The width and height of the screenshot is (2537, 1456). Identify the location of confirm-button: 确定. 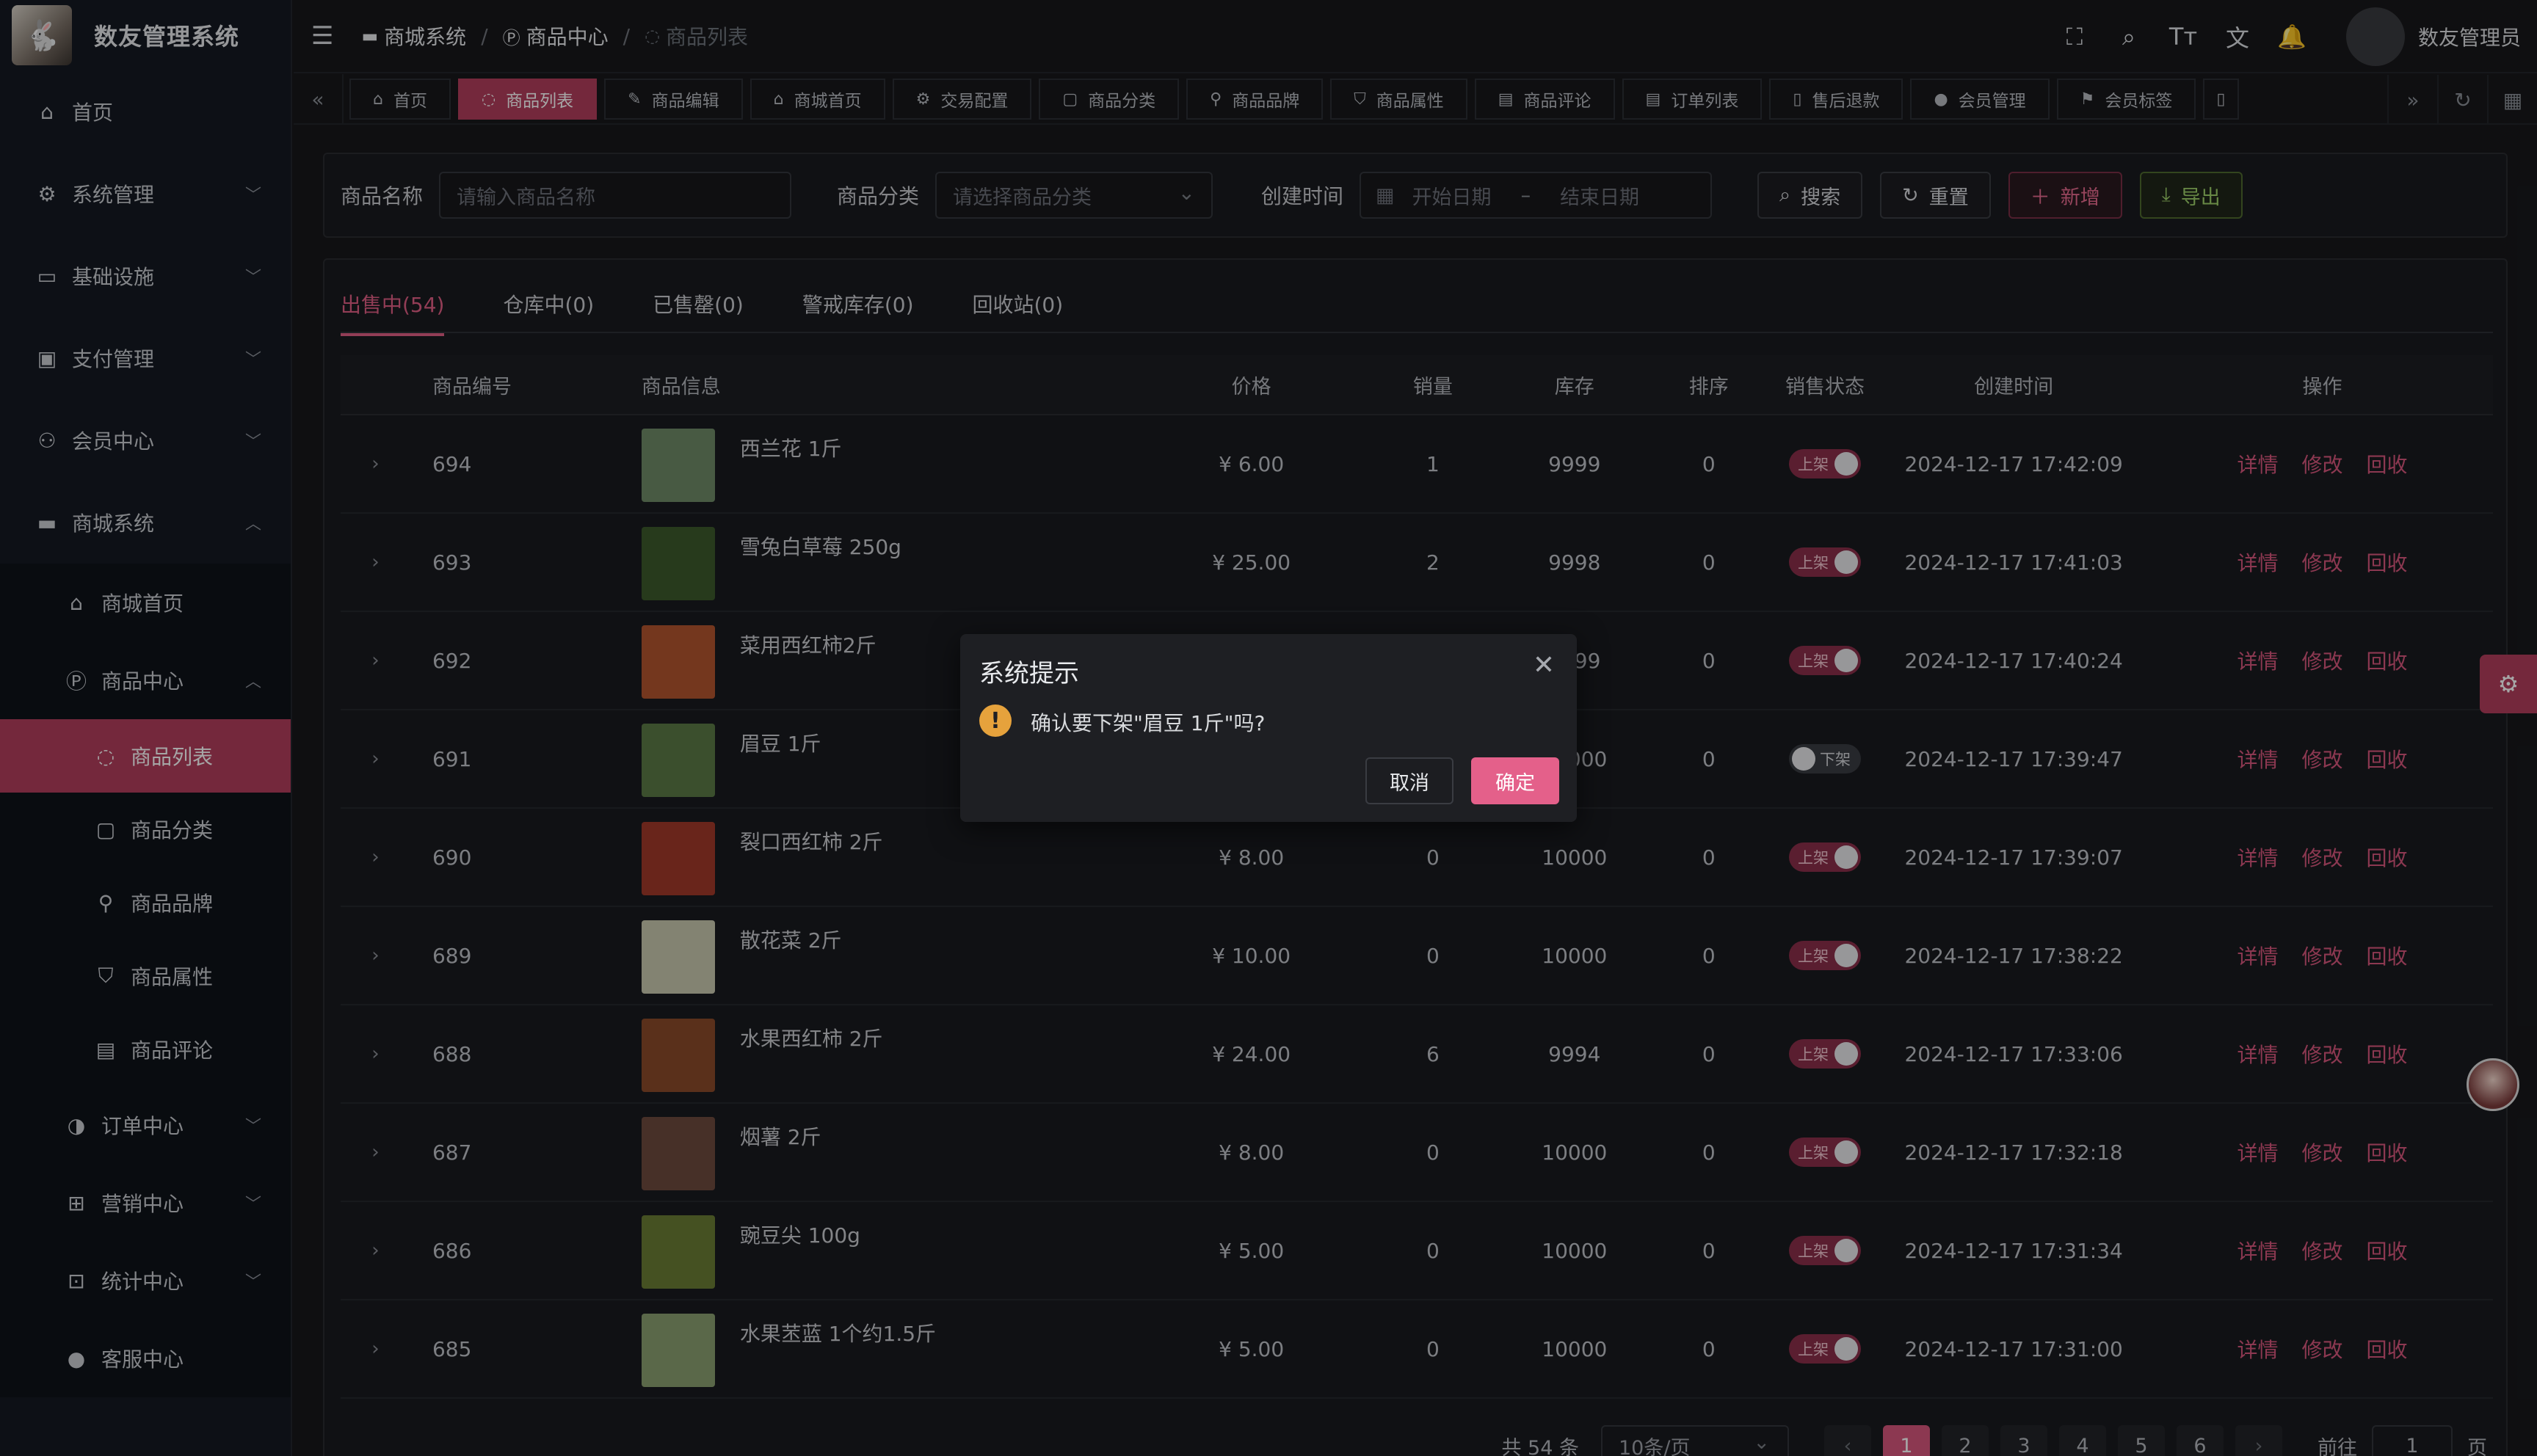
(1515, 781).